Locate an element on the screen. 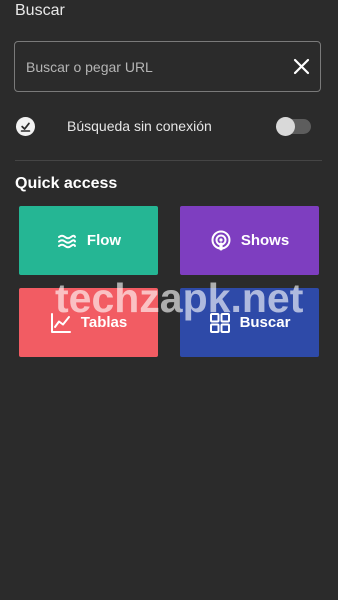 This screenshot has height=600, width=338. tile-label: Shows is located at coordinates (265, 240).